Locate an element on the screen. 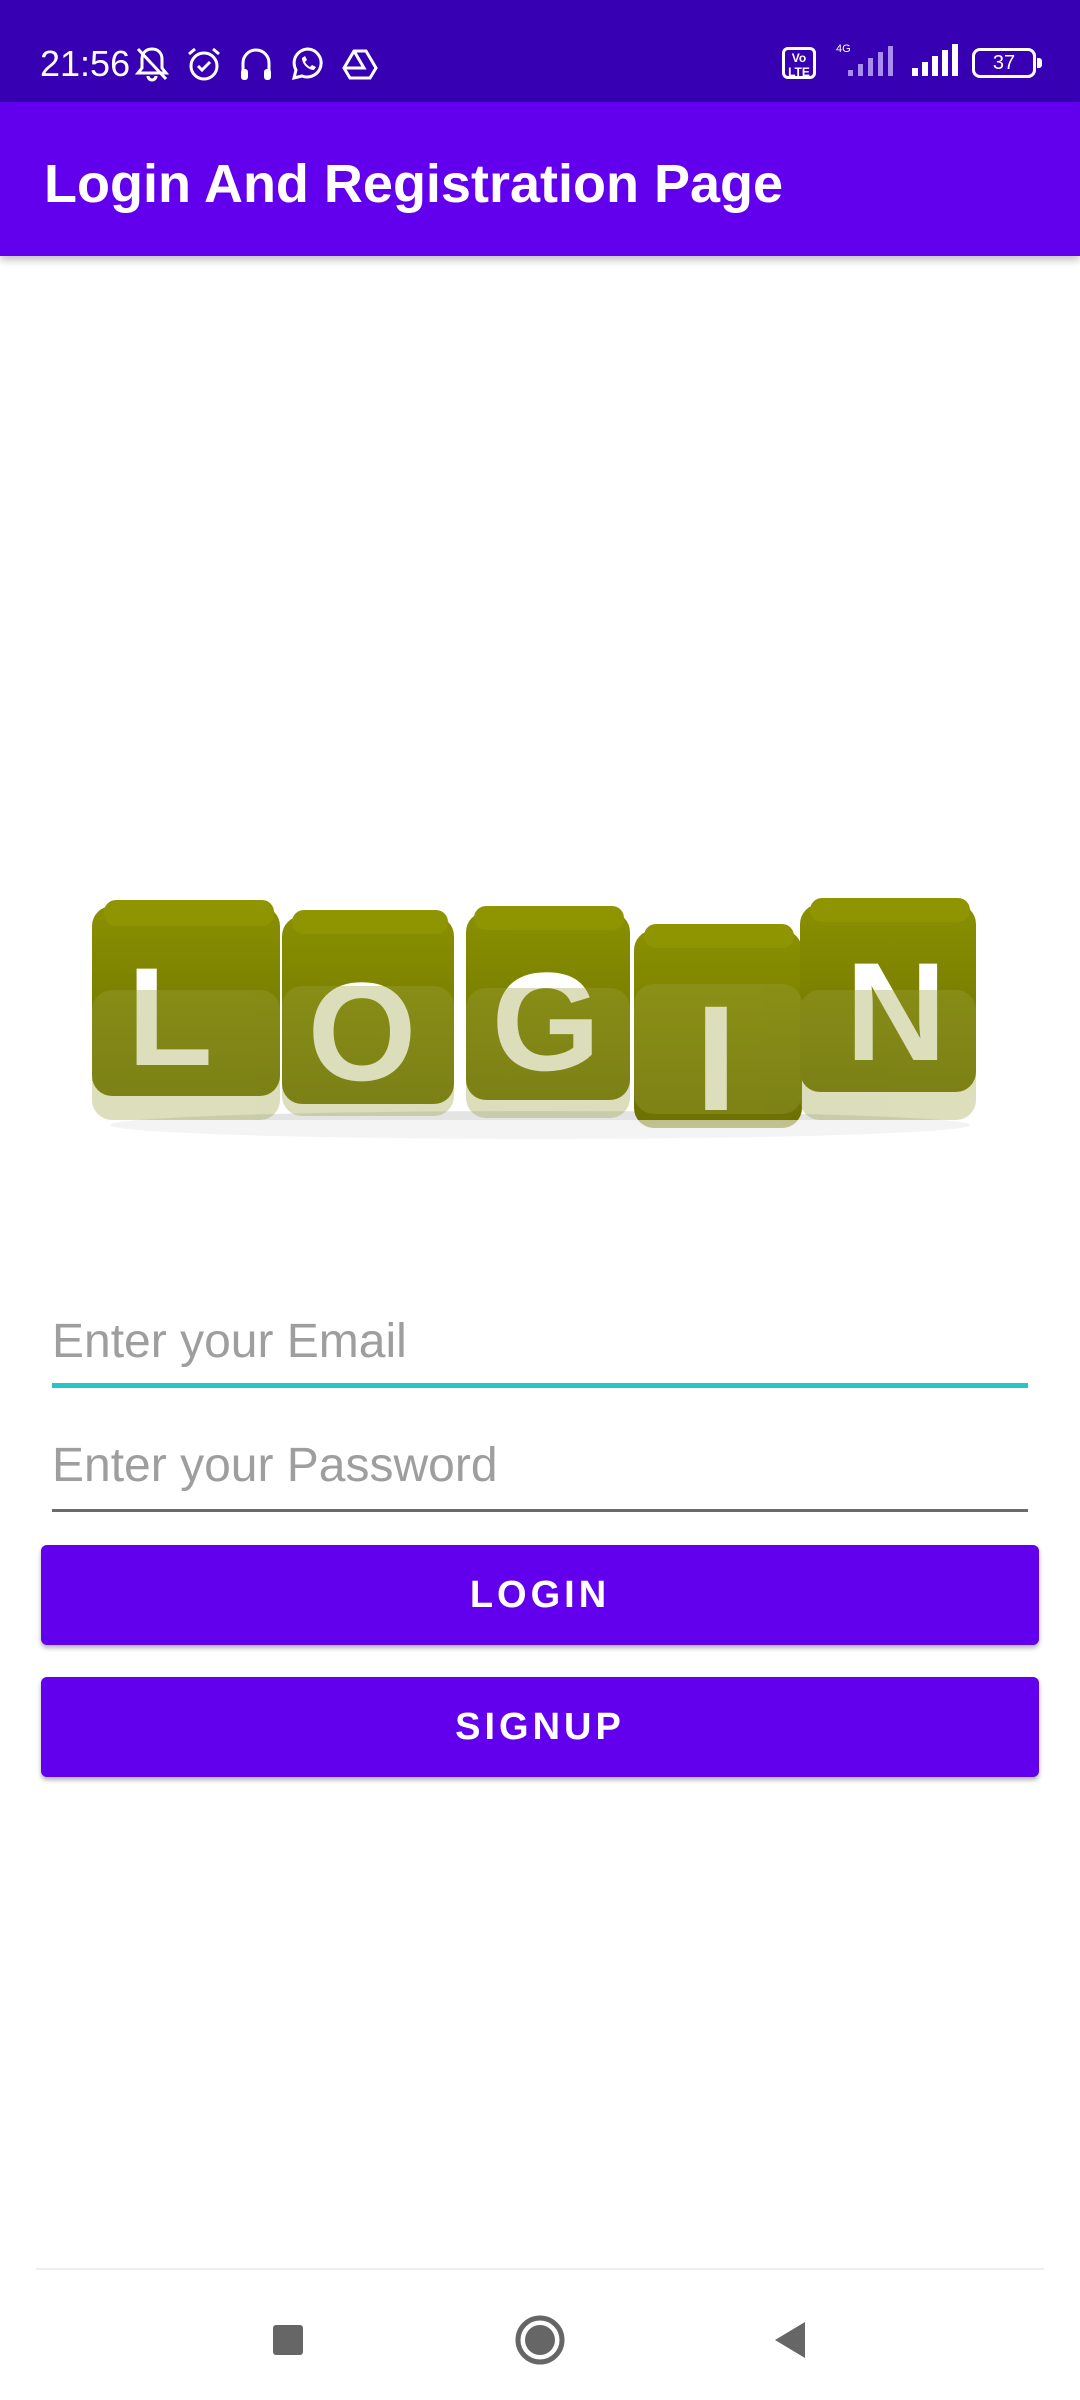  status-bar: 21:56 Vo LTE 4G 37 is located at coordinates (540, 51).